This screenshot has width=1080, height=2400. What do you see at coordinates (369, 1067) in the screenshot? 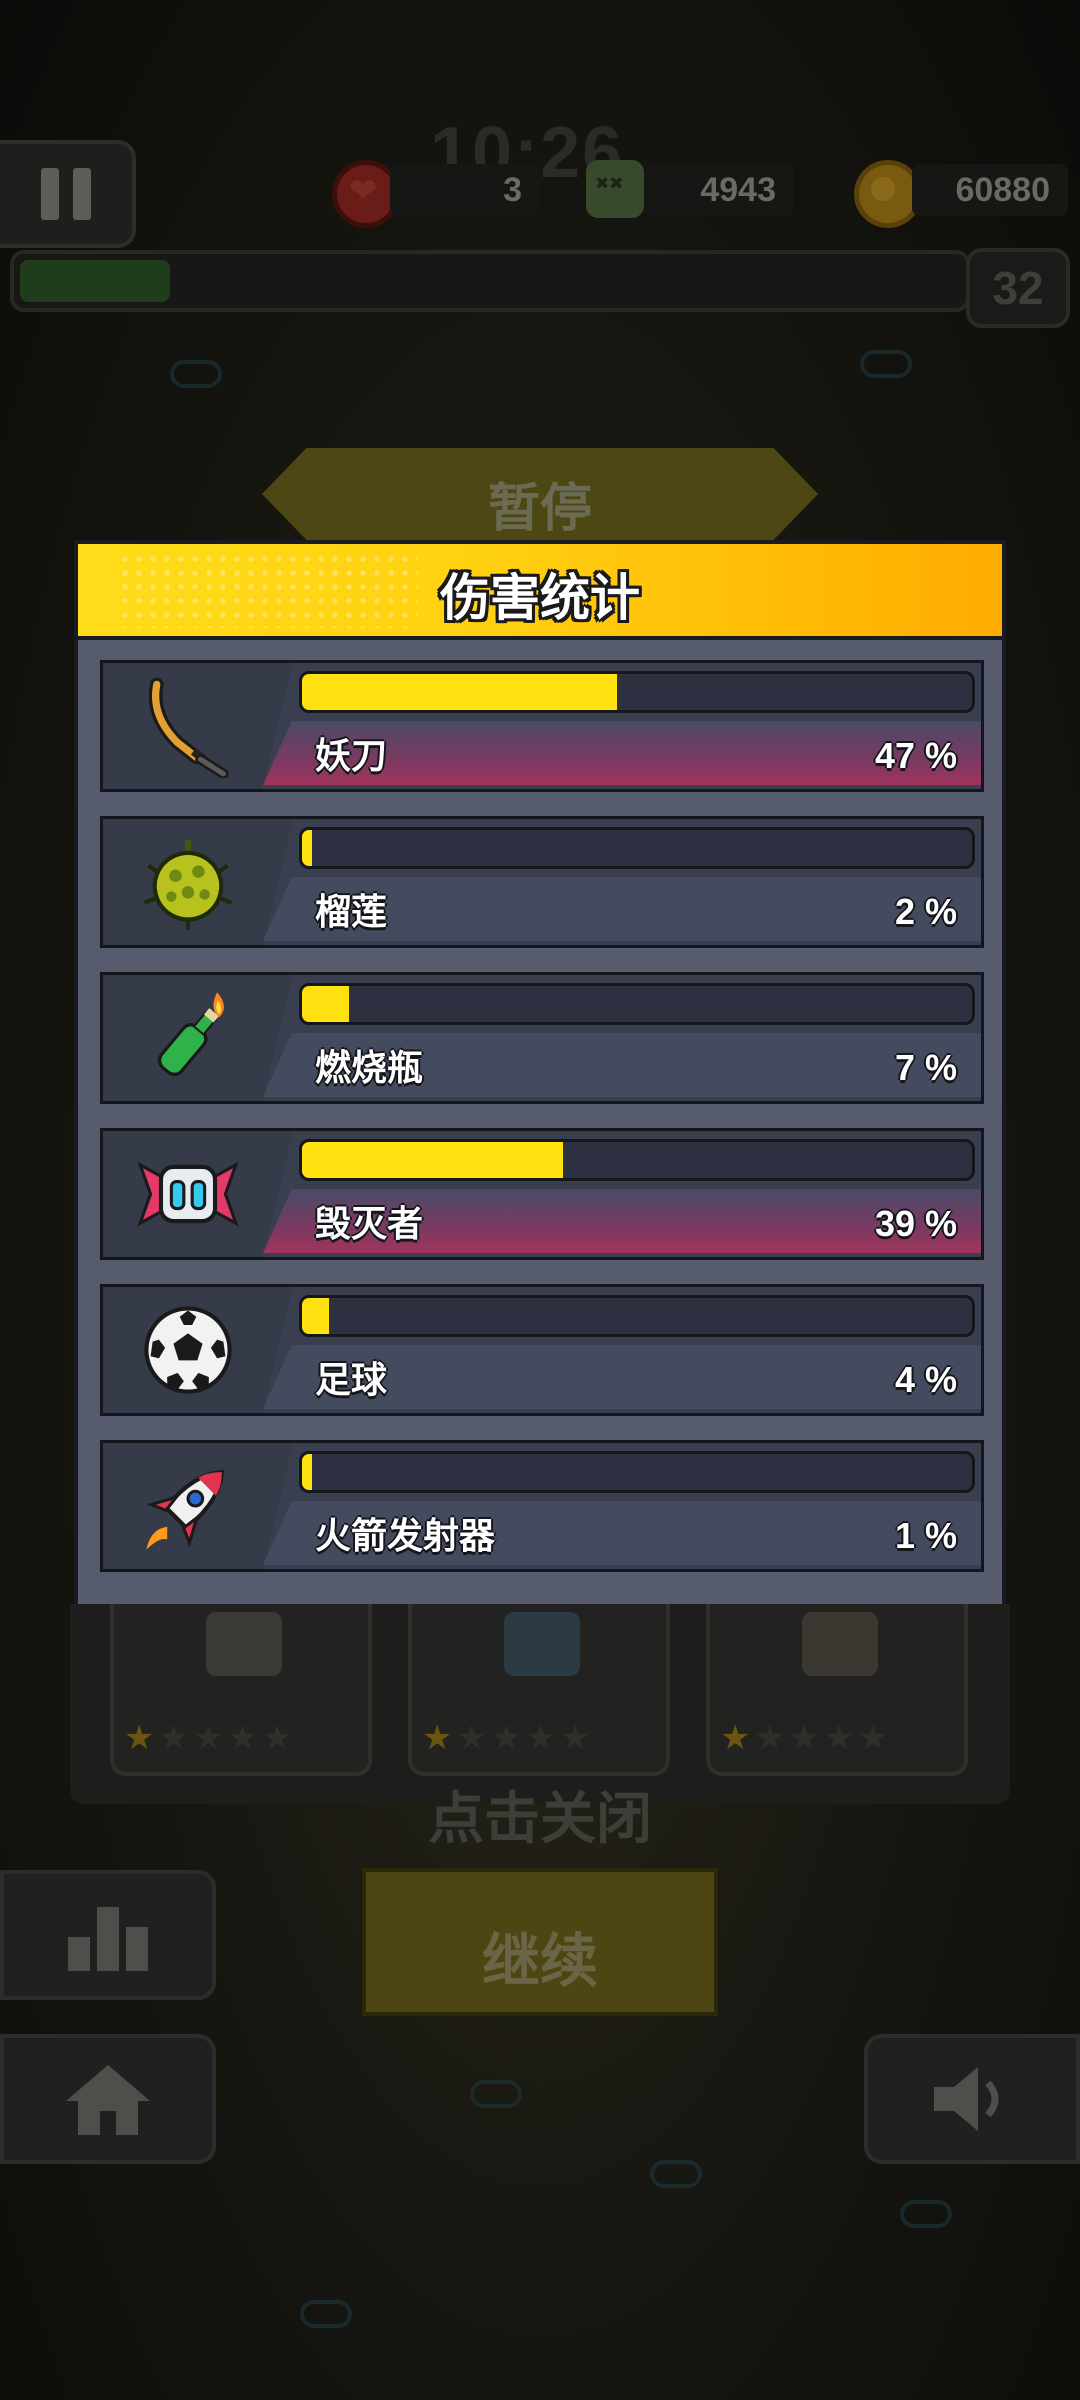
I see `weapon-name: 燃烧瓶` at bounding box center [369, 1067].